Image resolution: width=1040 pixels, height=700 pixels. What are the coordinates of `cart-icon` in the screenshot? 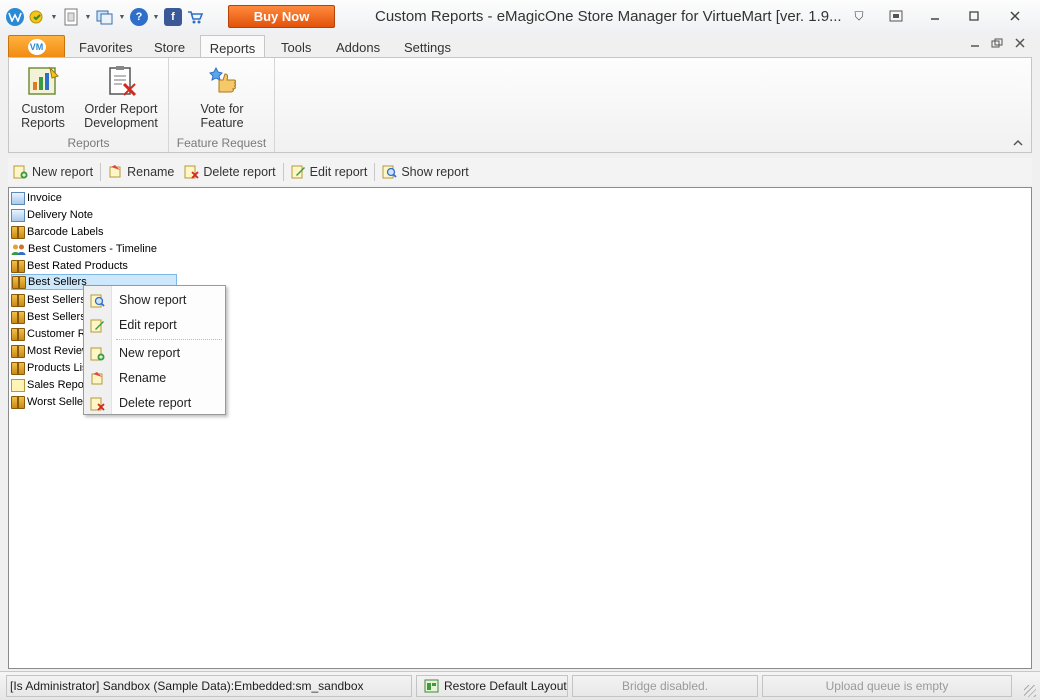 It's located at (195, 17).